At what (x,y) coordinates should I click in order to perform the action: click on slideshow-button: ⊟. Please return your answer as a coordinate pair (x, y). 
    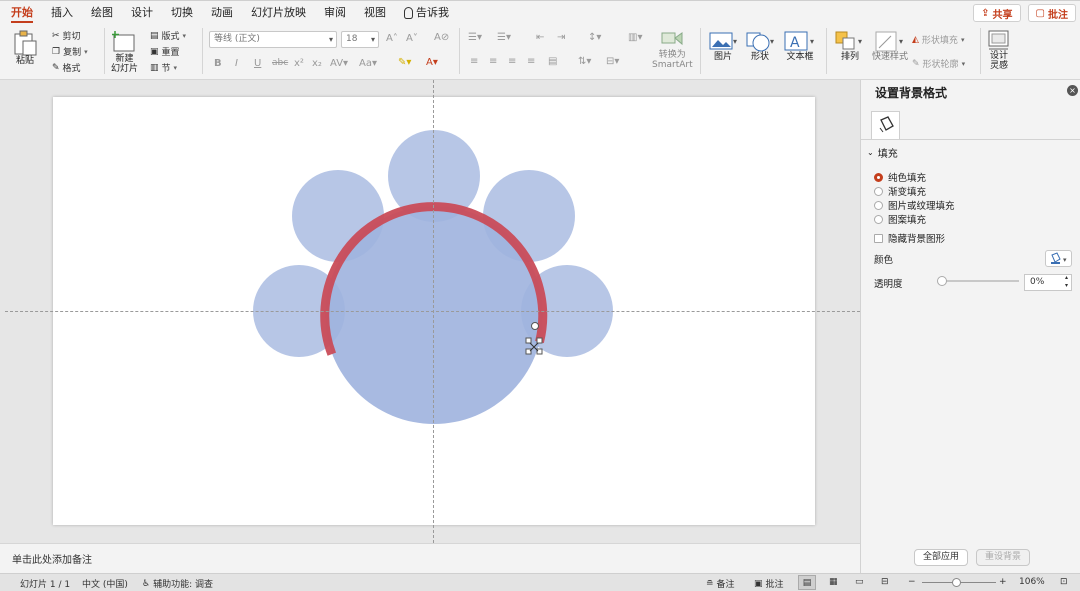
    Looking at the image, I should click on (885, 582).